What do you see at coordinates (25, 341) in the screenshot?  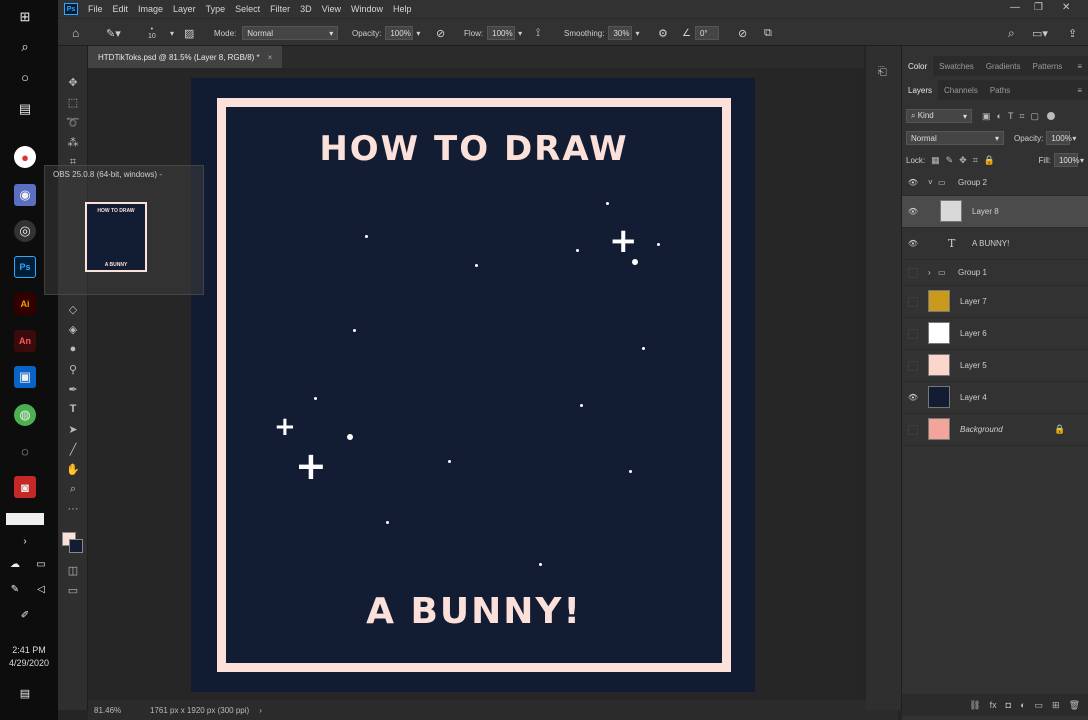 I see `animate-icon: An` at bounding box center [25, 341].